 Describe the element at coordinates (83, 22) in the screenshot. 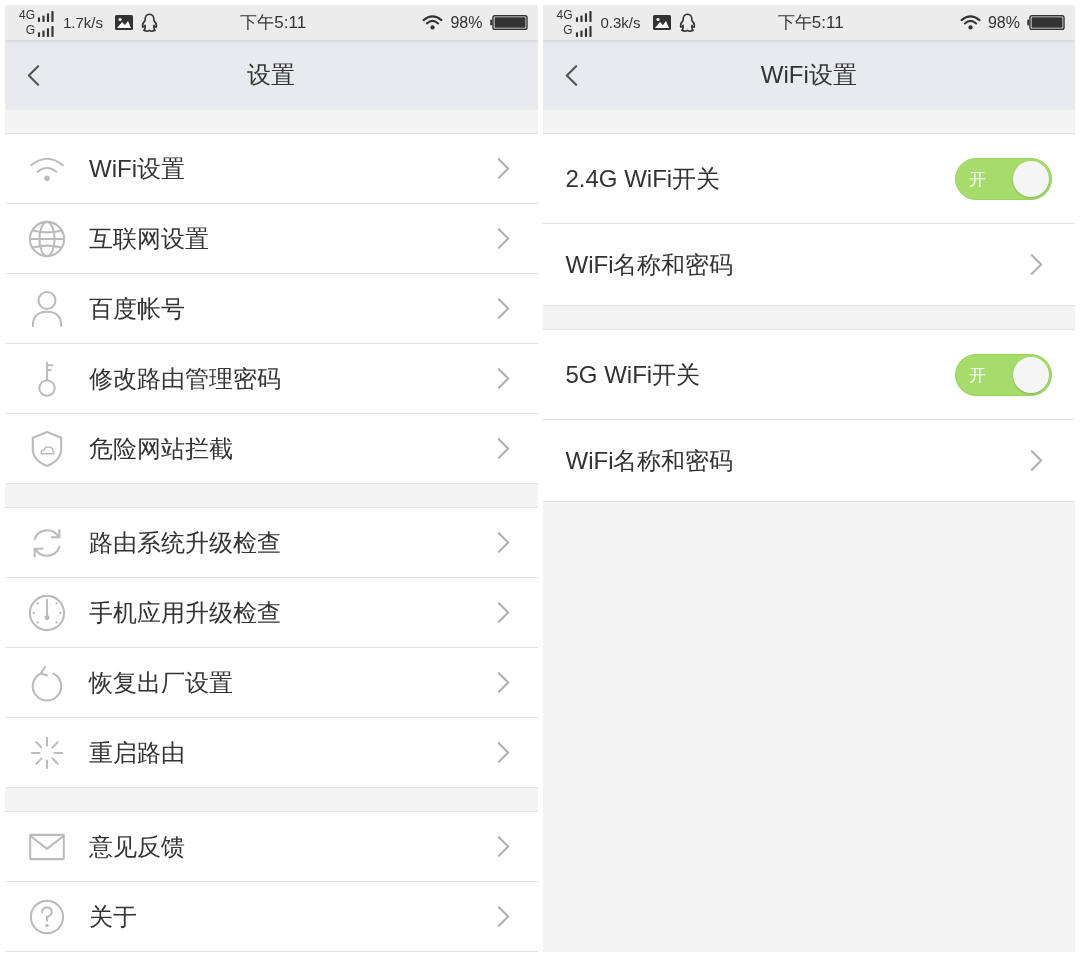

I see `network-speed: 1.7k/s` at that location.